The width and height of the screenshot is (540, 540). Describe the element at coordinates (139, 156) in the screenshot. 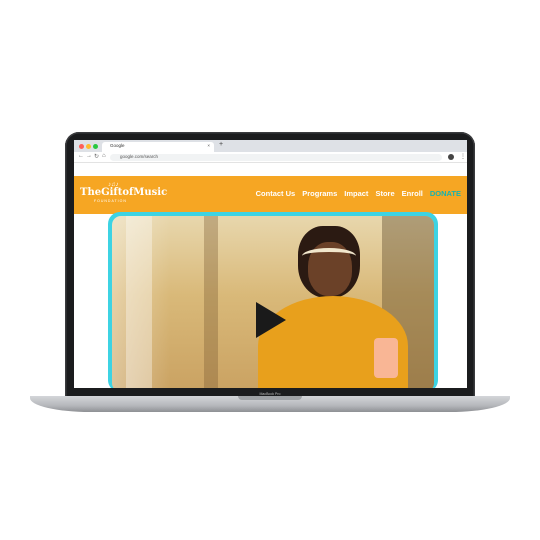

I see `address-url: google.com/search` at that location.